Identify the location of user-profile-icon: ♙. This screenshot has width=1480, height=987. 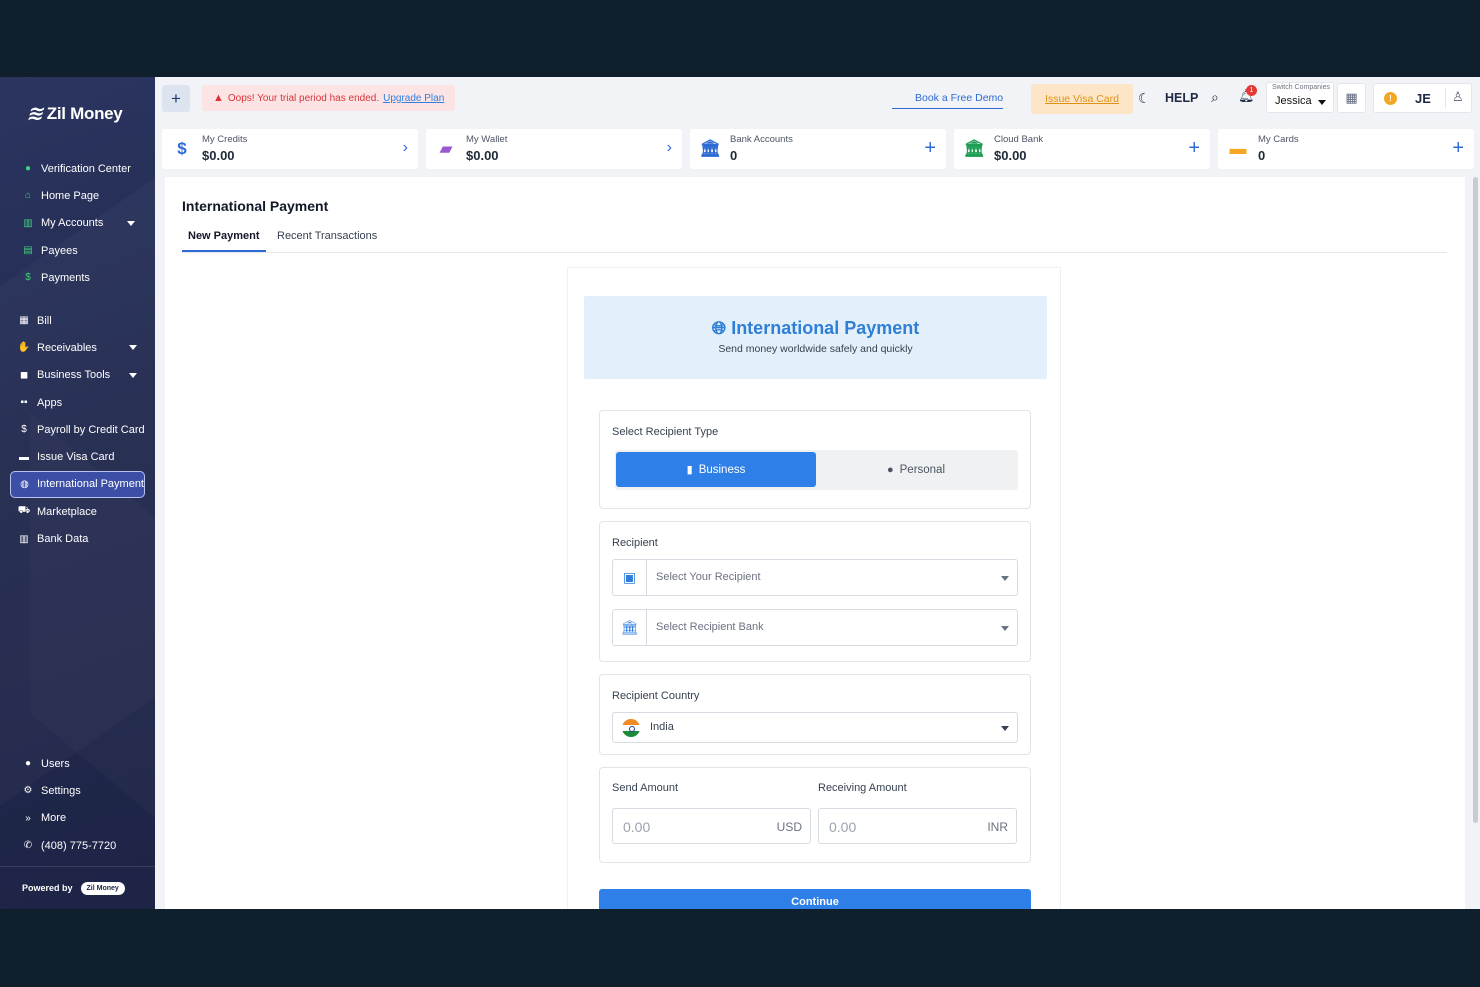
(1458, 97).